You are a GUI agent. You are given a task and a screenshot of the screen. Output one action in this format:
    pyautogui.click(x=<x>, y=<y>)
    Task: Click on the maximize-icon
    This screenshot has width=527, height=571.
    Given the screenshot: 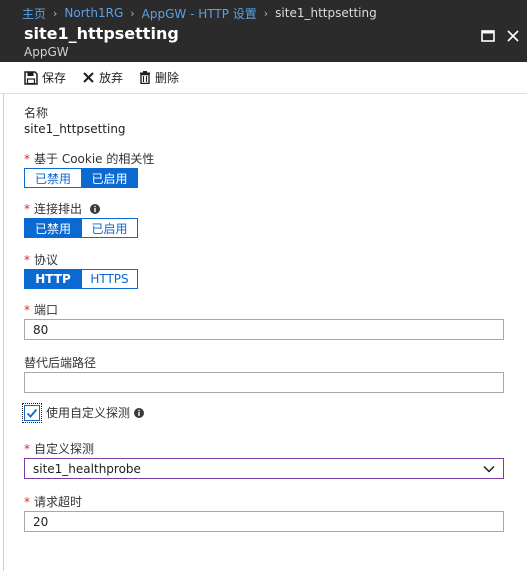 What is the action you would take?
    pyautogui.click(x=488, y=36)
    